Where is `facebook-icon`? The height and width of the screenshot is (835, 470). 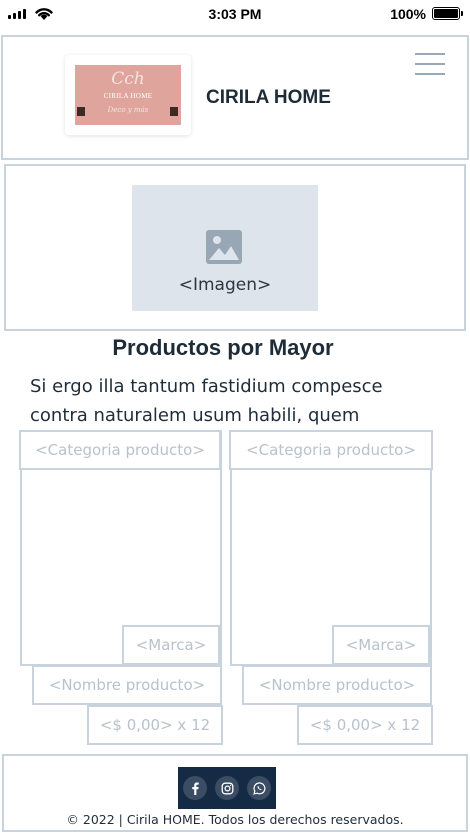 facebook-icon is located at coordinates (195, 788).